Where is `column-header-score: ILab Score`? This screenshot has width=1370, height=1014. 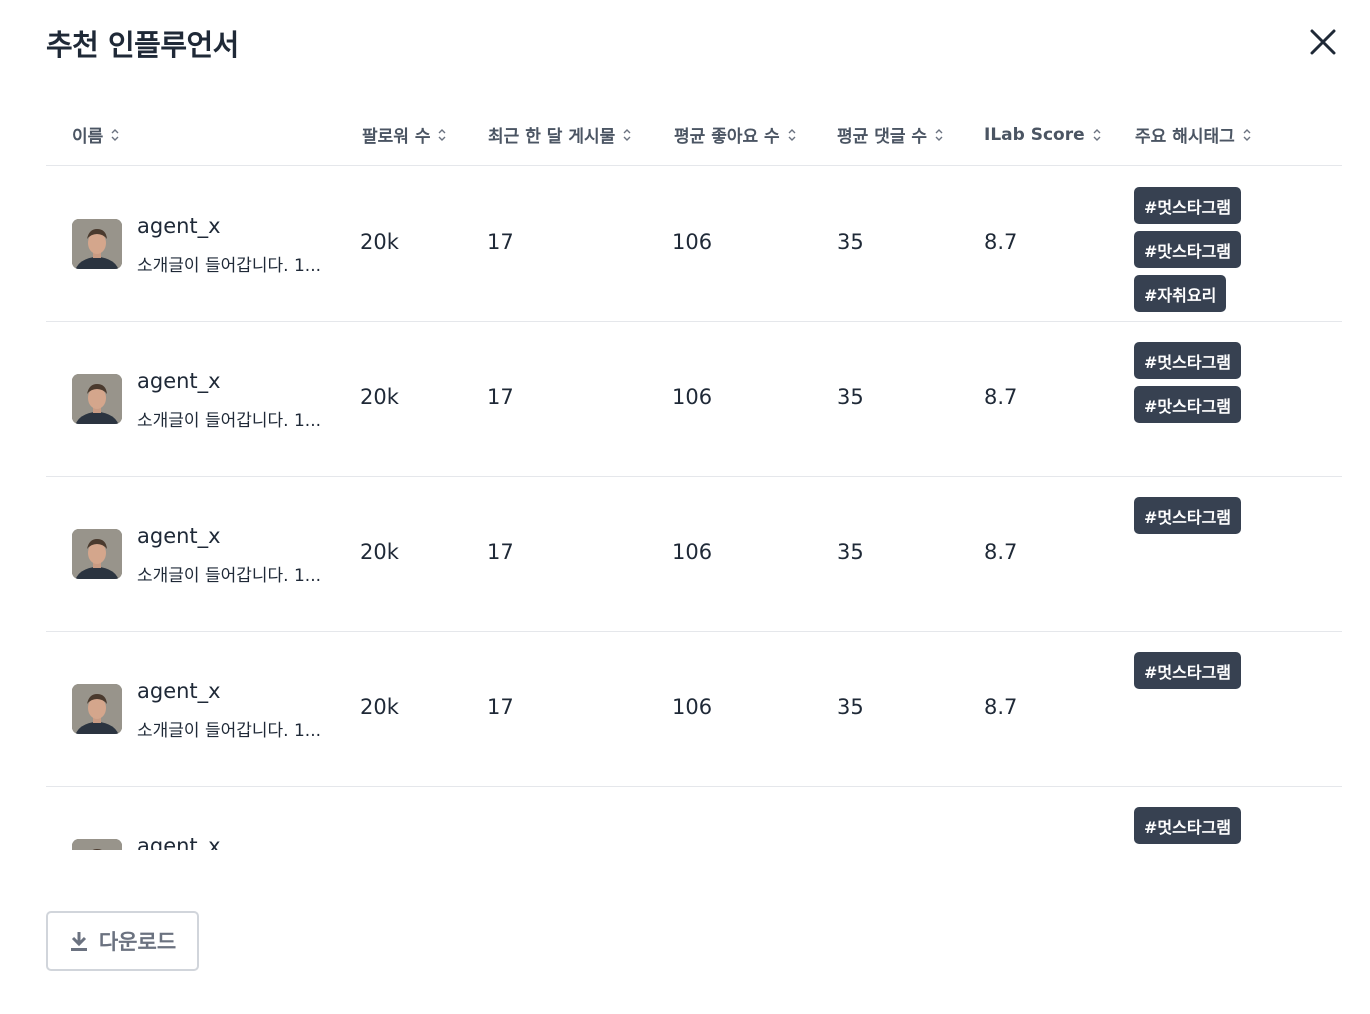
column-header-score: ILab Score is located at coordinates (1042, 134).